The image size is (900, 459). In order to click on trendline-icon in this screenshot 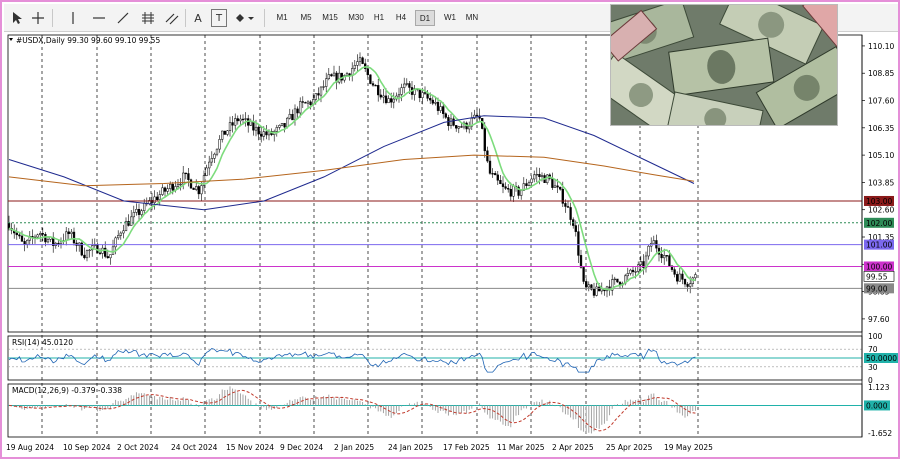, I will do `click(123, 18)`.